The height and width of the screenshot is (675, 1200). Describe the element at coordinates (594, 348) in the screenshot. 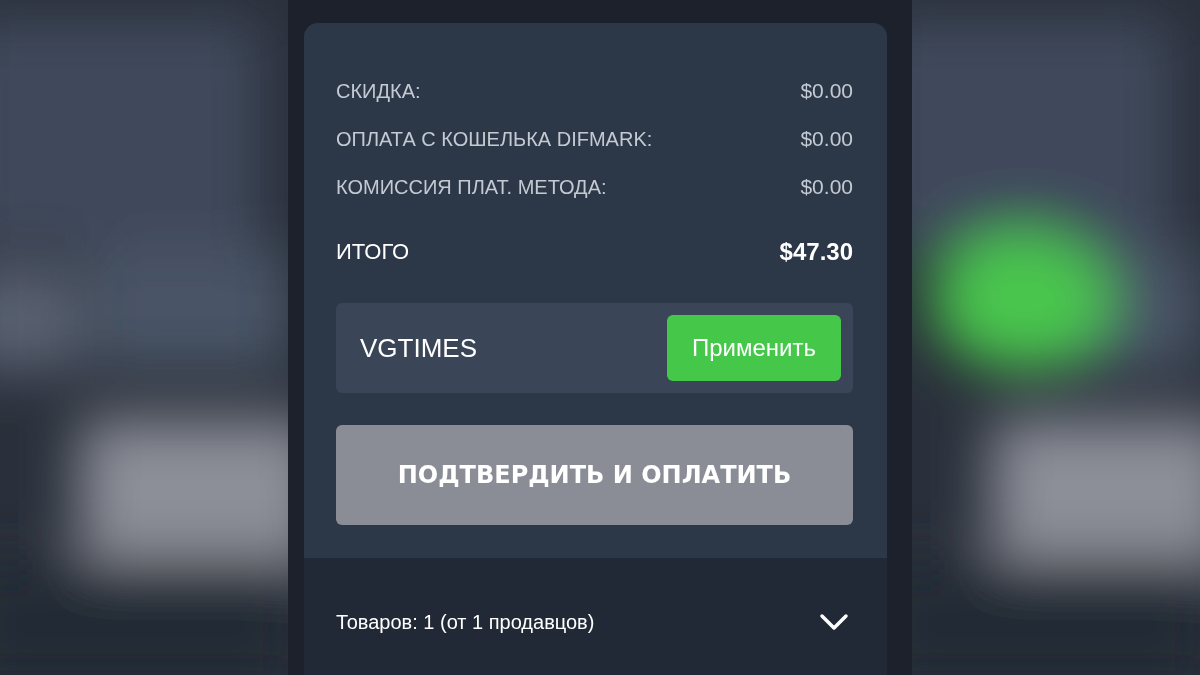

I see `promo-code-field: VGTIMES Применить` at that location.